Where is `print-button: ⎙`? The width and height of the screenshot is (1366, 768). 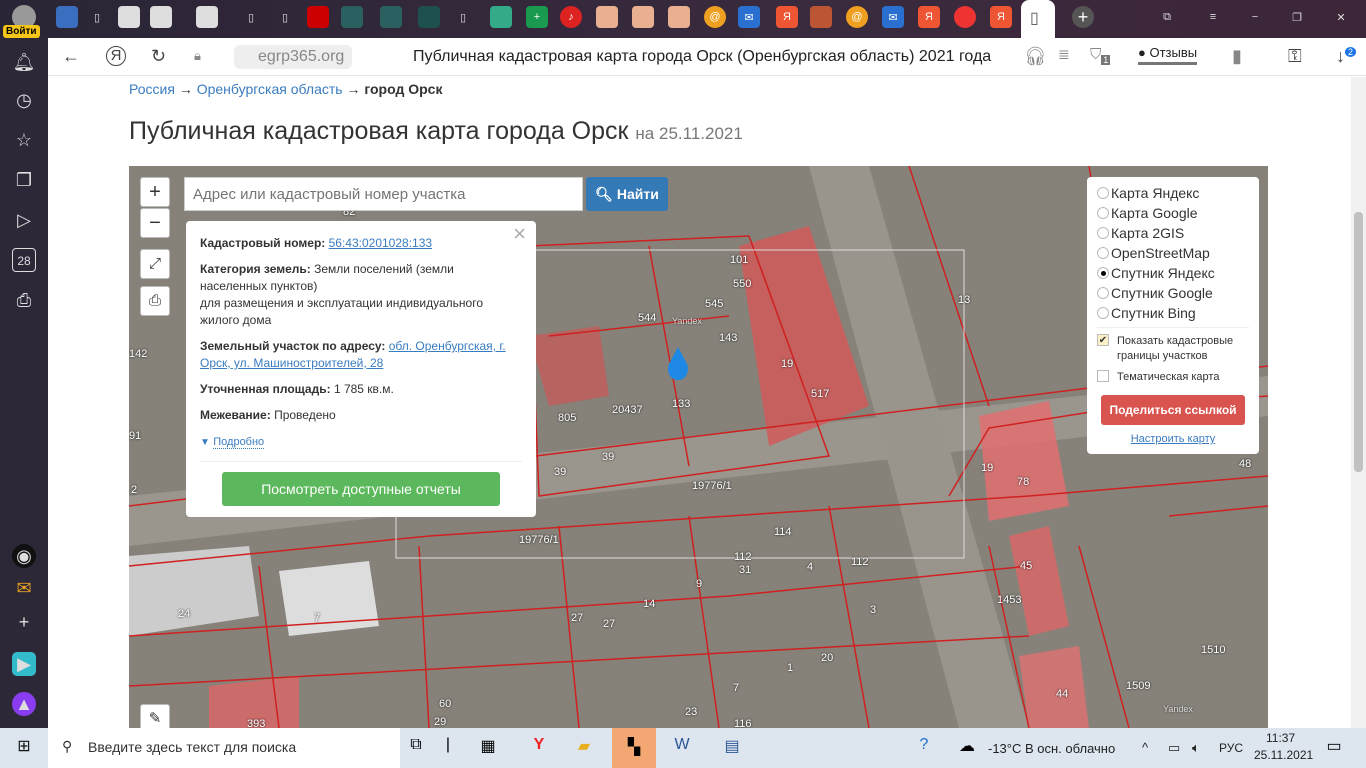
print-button: ⎙ is located at coordinates (155, 301).